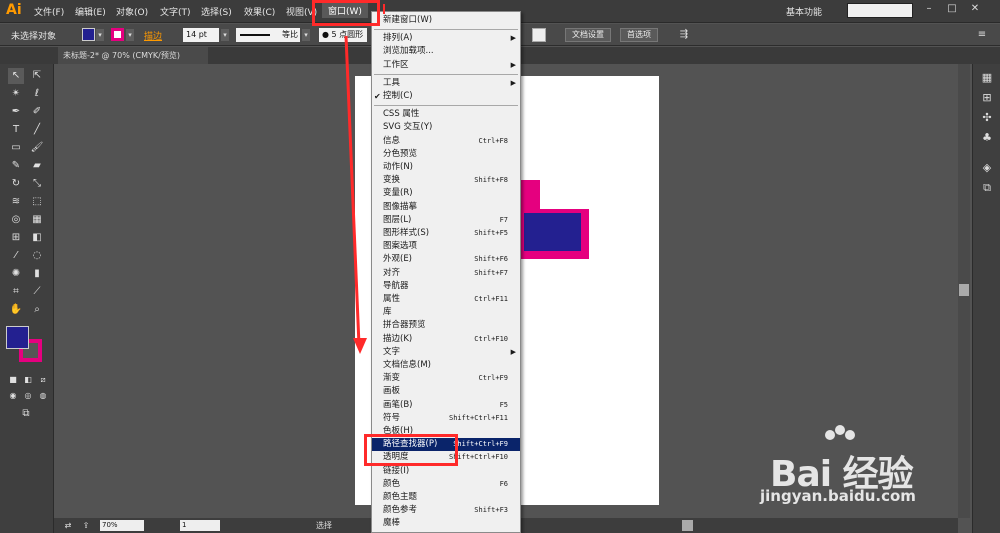  Describe the element at coordinates (446, 114) in the screenshot. I see `window-menu-item: CSS 属性` at that location.